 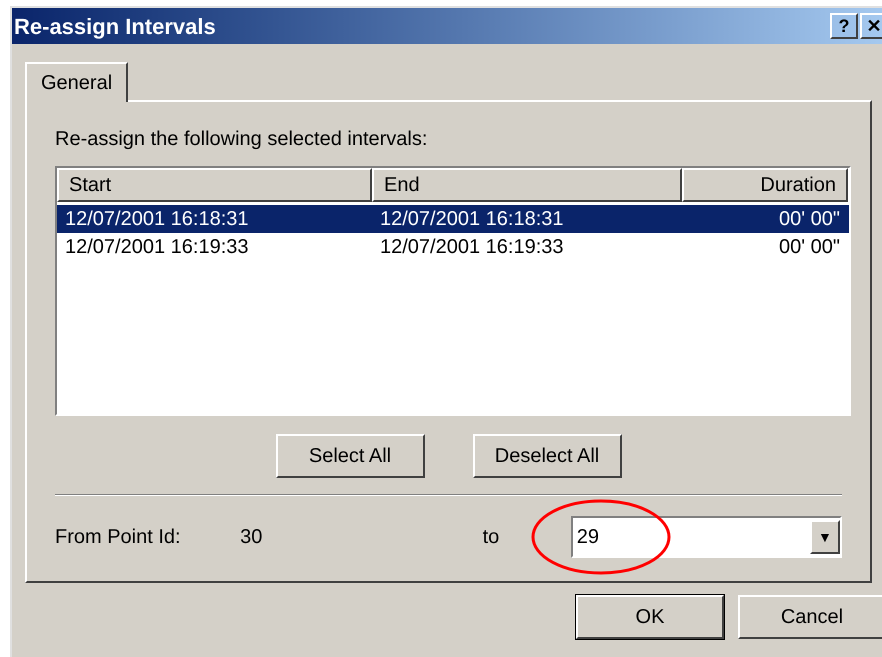 What do you see at coordinates (547, 456) in the screenshot?
I see `dialog-button: Deselect All` at bounding box center [547, 456].